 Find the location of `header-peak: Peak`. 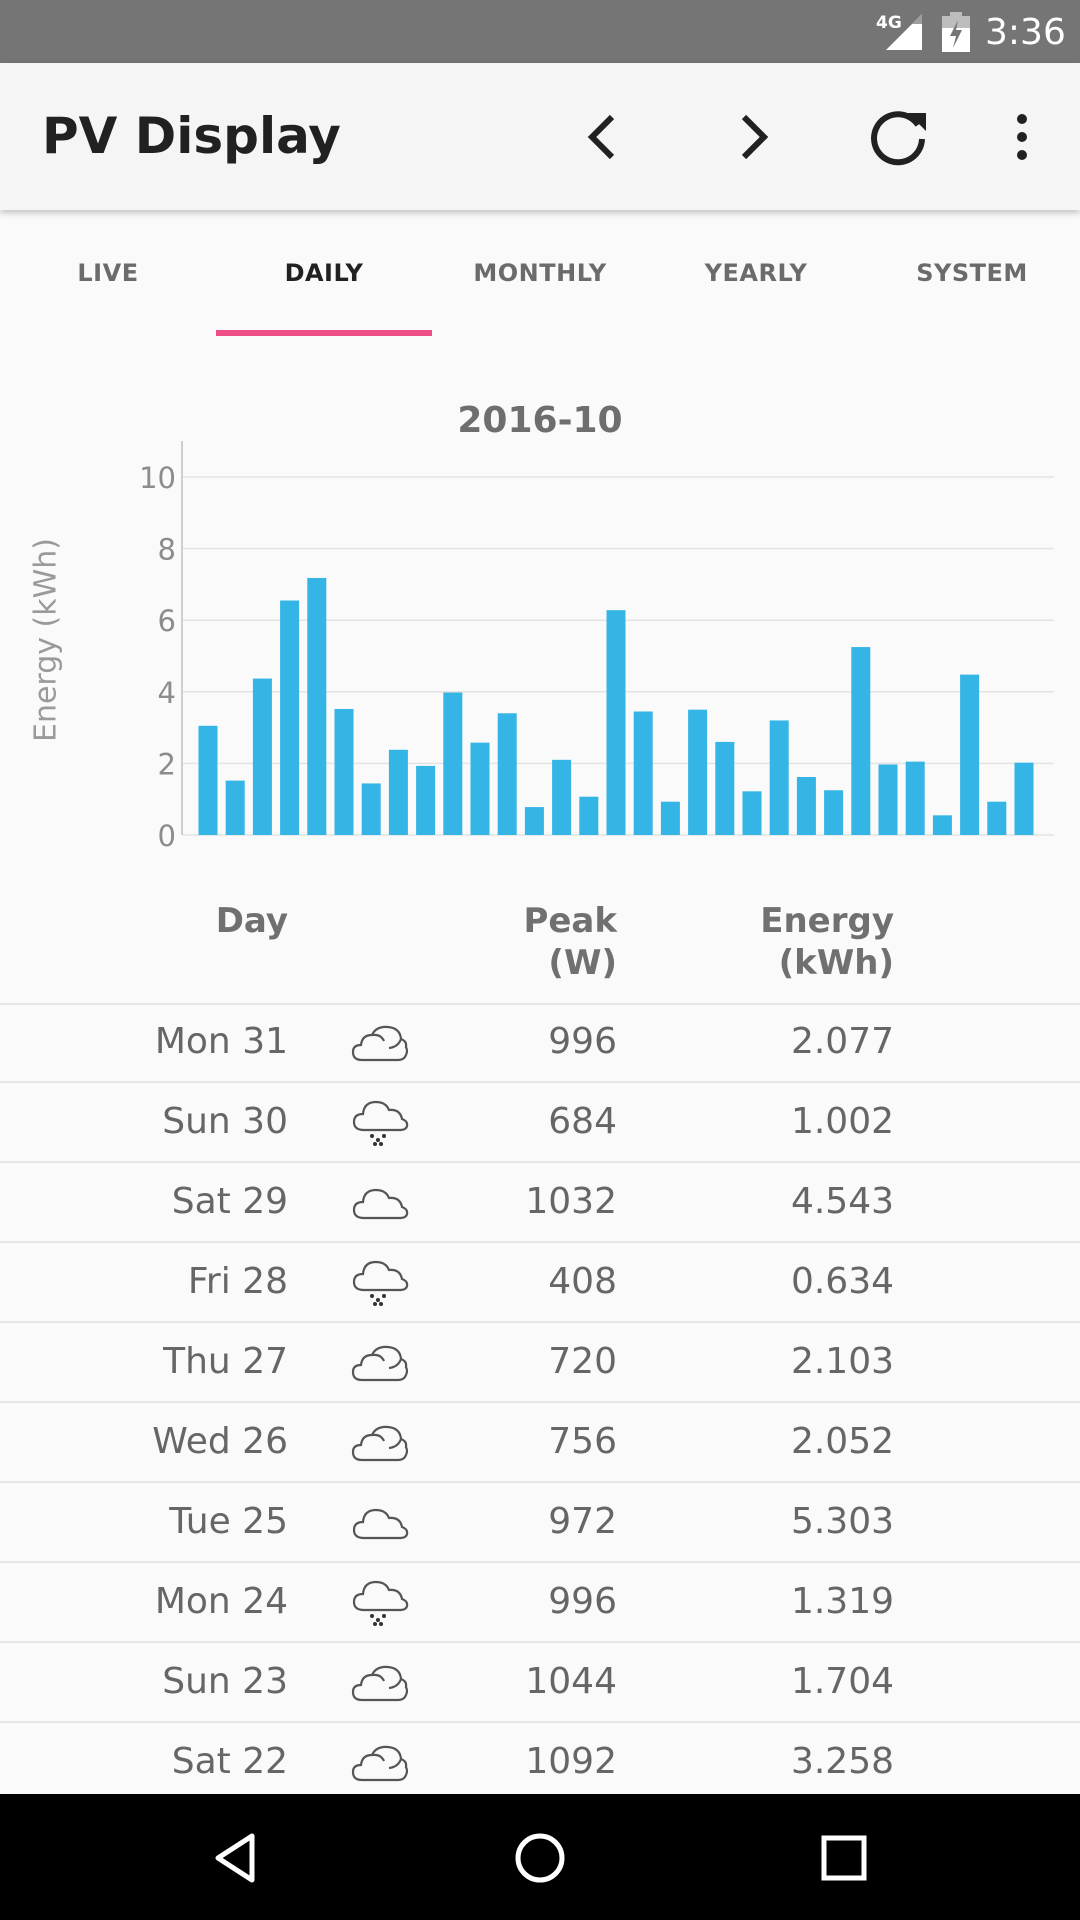

header-peak: Peak is located at coordinates (570, 921).